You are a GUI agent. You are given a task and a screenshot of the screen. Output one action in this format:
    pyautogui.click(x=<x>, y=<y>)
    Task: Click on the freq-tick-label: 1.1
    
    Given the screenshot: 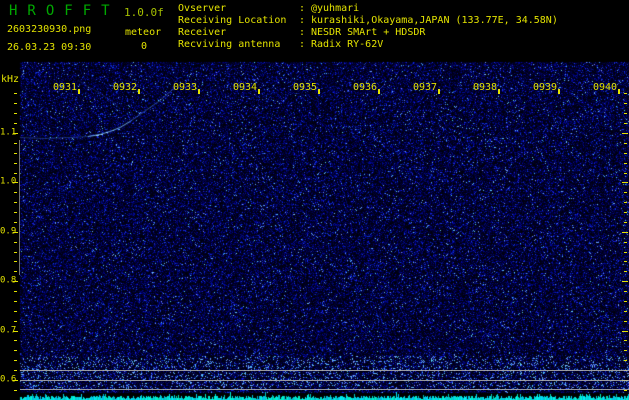 What is the action you would take?
    pyautogui.click(x=8, y=132)
    